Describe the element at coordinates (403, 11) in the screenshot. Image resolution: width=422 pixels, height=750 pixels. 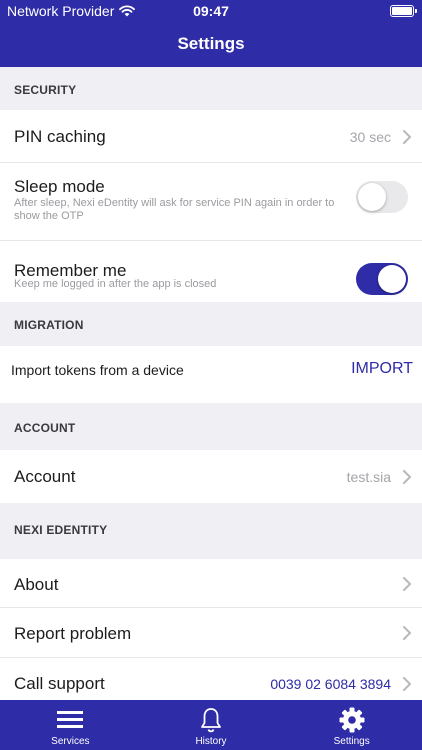
I see `battery-icon` at that location.